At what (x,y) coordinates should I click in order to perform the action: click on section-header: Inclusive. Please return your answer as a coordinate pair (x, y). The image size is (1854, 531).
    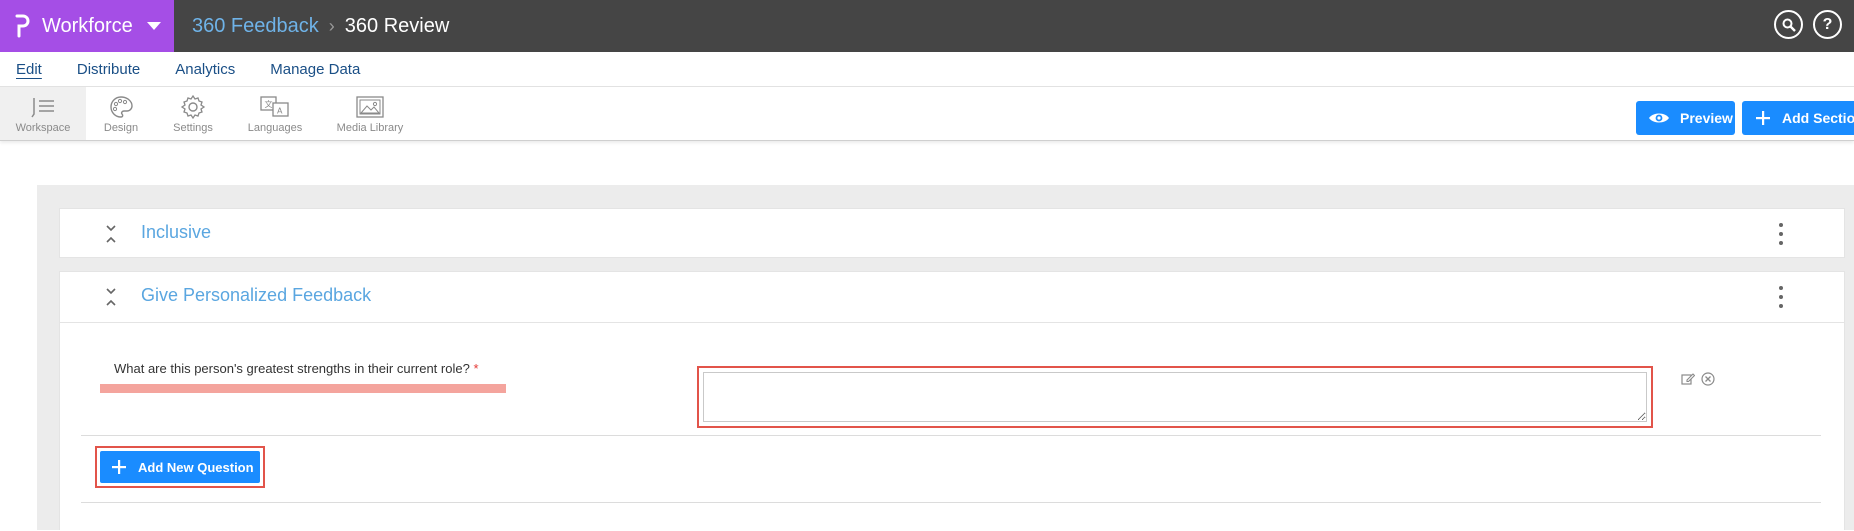
    Looking at the image, I should click on (952, 234).